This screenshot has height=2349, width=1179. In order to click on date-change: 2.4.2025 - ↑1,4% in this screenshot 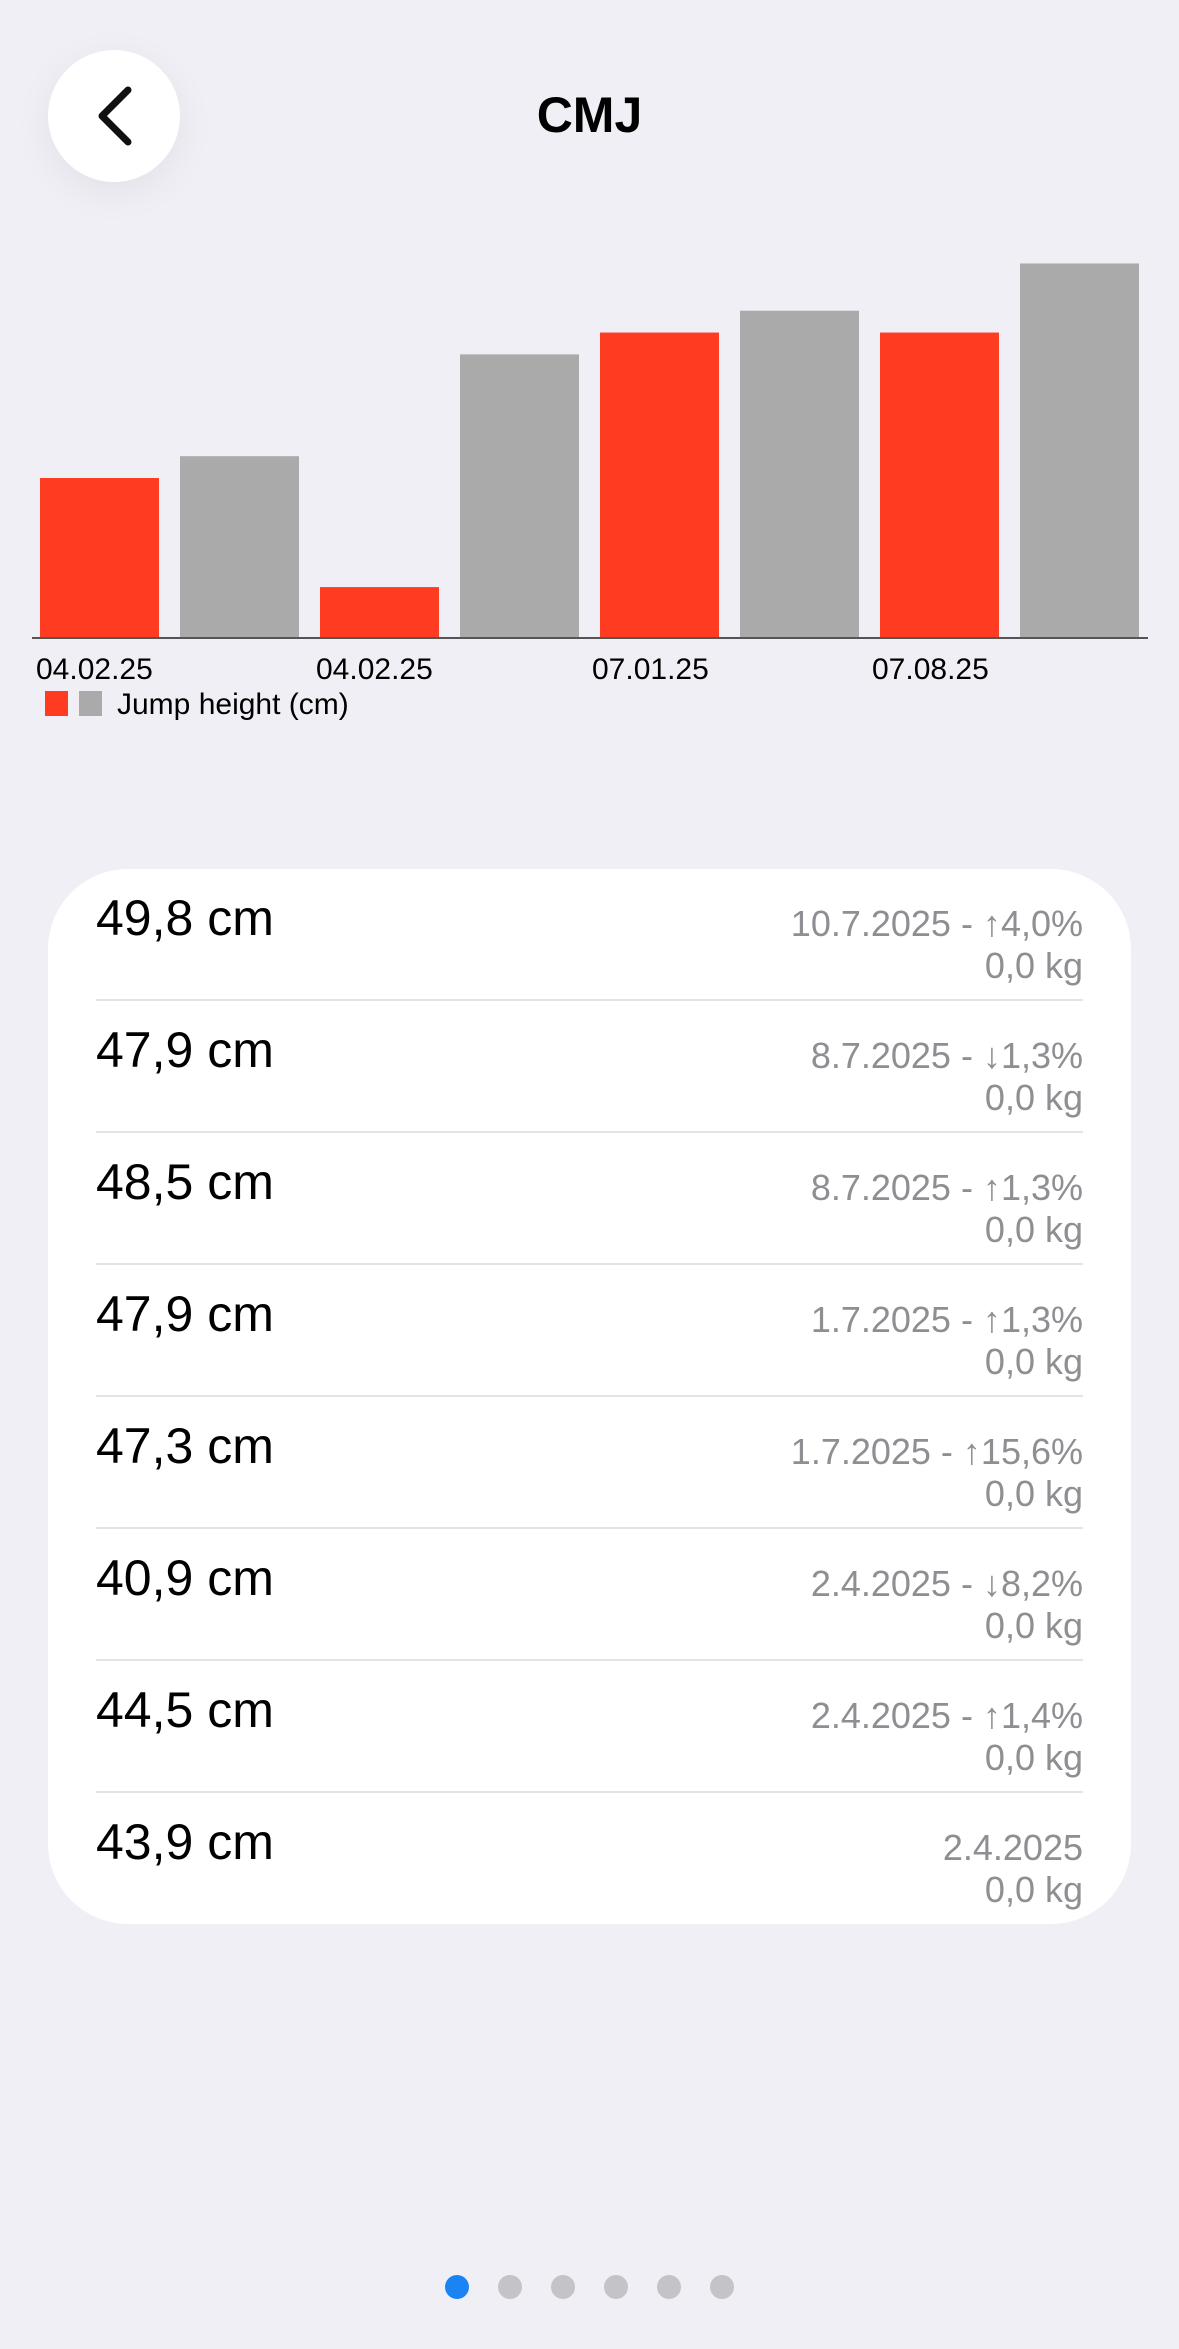, I will do `click(946, 1715)`.